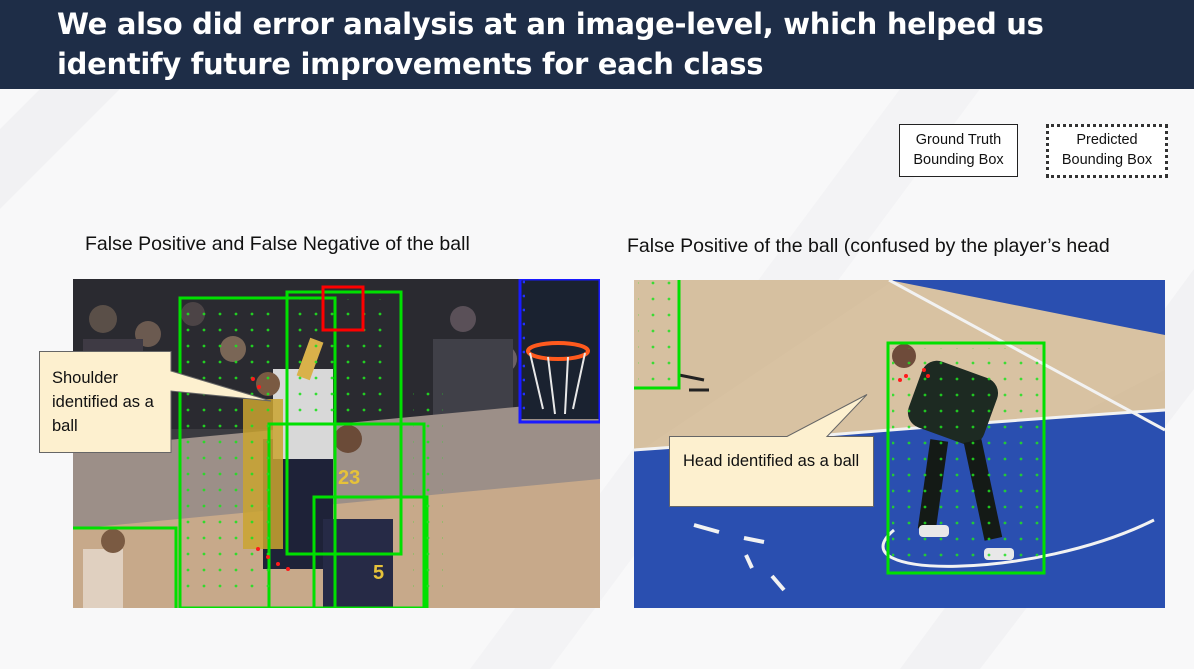  Describe the element at coordinates (159, 402) in the screenshot. I see `shoulder-callout: Shoulder identified as a ball` at that location.